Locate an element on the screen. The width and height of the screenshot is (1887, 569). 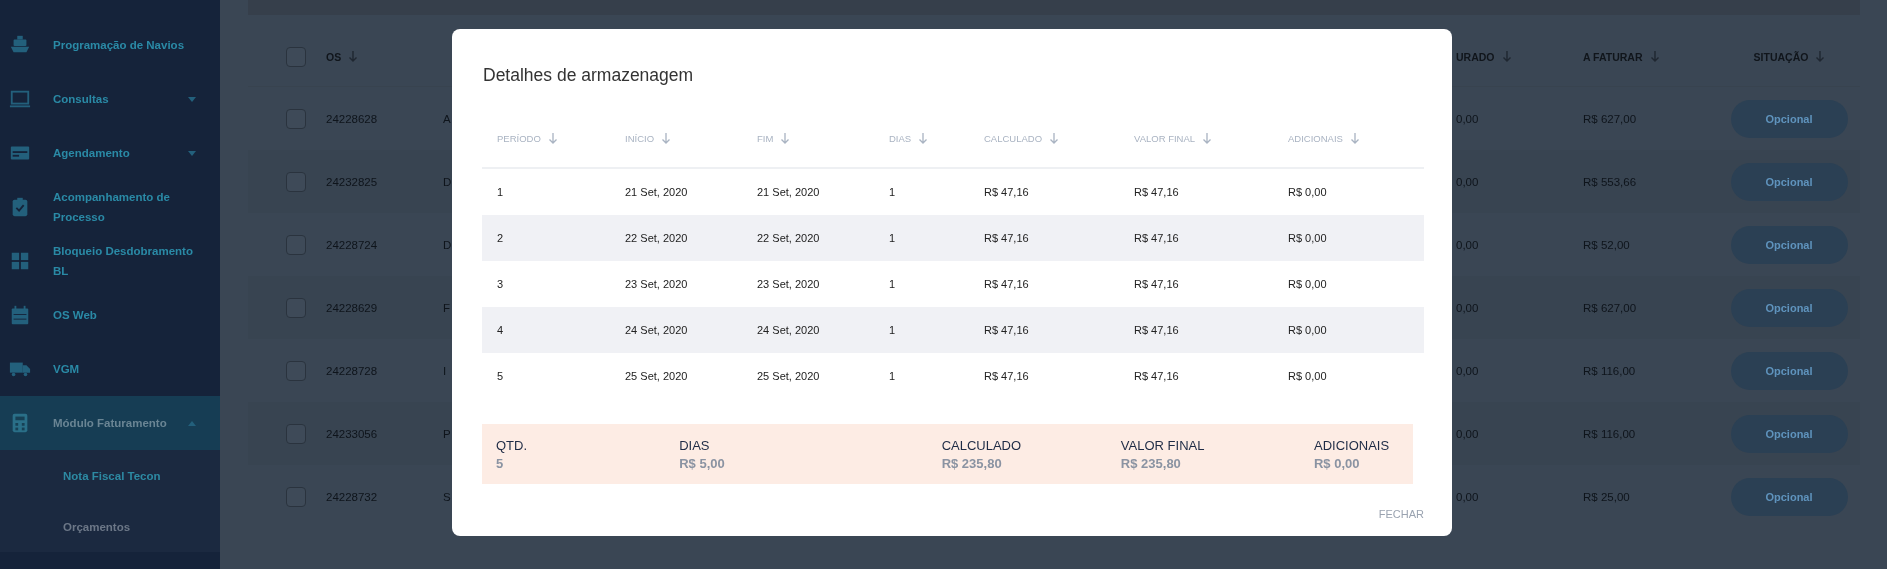
sidebar-item: Programação de Navios is located at coordinates (110, 45).